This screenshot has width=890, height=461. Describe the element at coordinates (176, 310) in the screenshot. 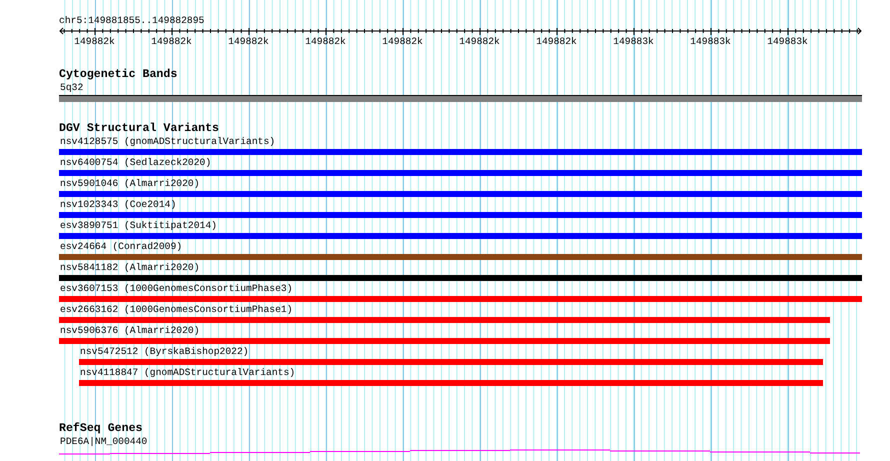

I see `variant-label: esv2663162 (1000GenomesConsortiumPhase1)` at that location.